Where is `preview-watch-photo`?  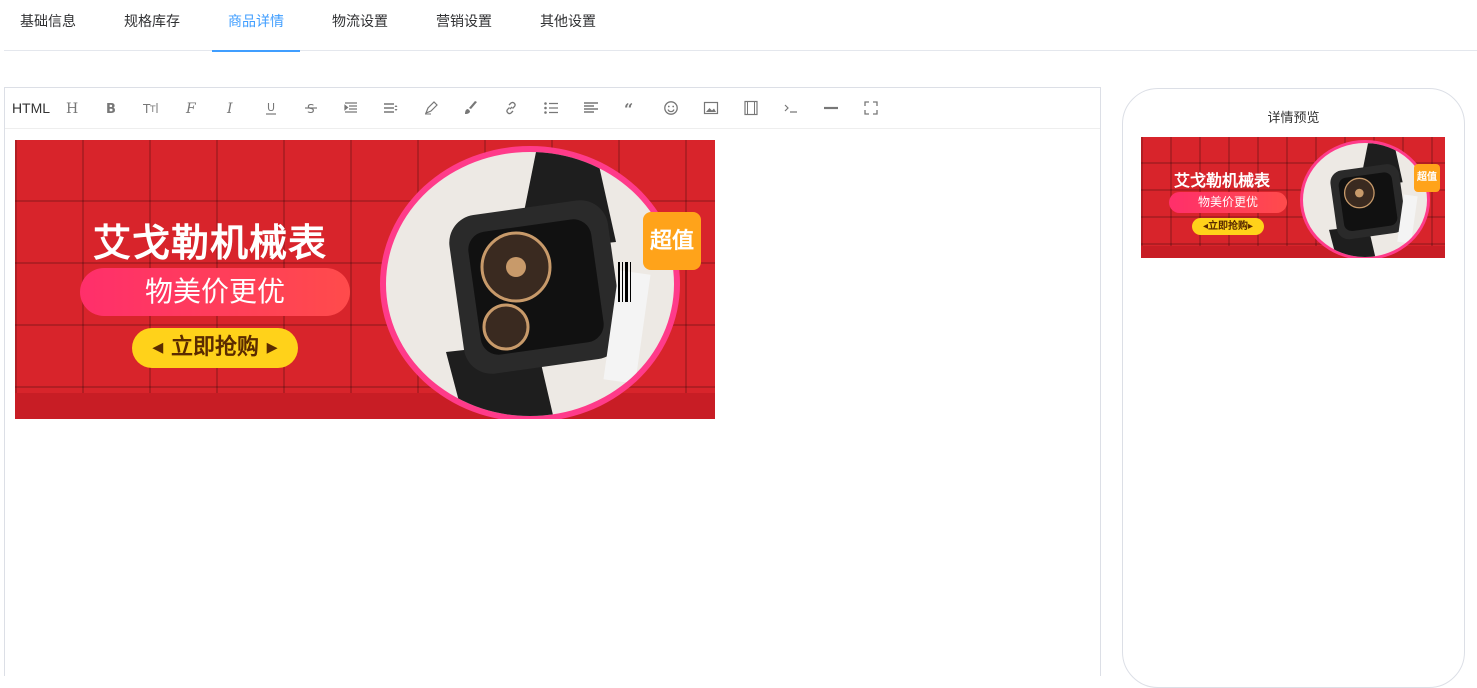
preview-watch-photo is located at coordinates (1365, 199).